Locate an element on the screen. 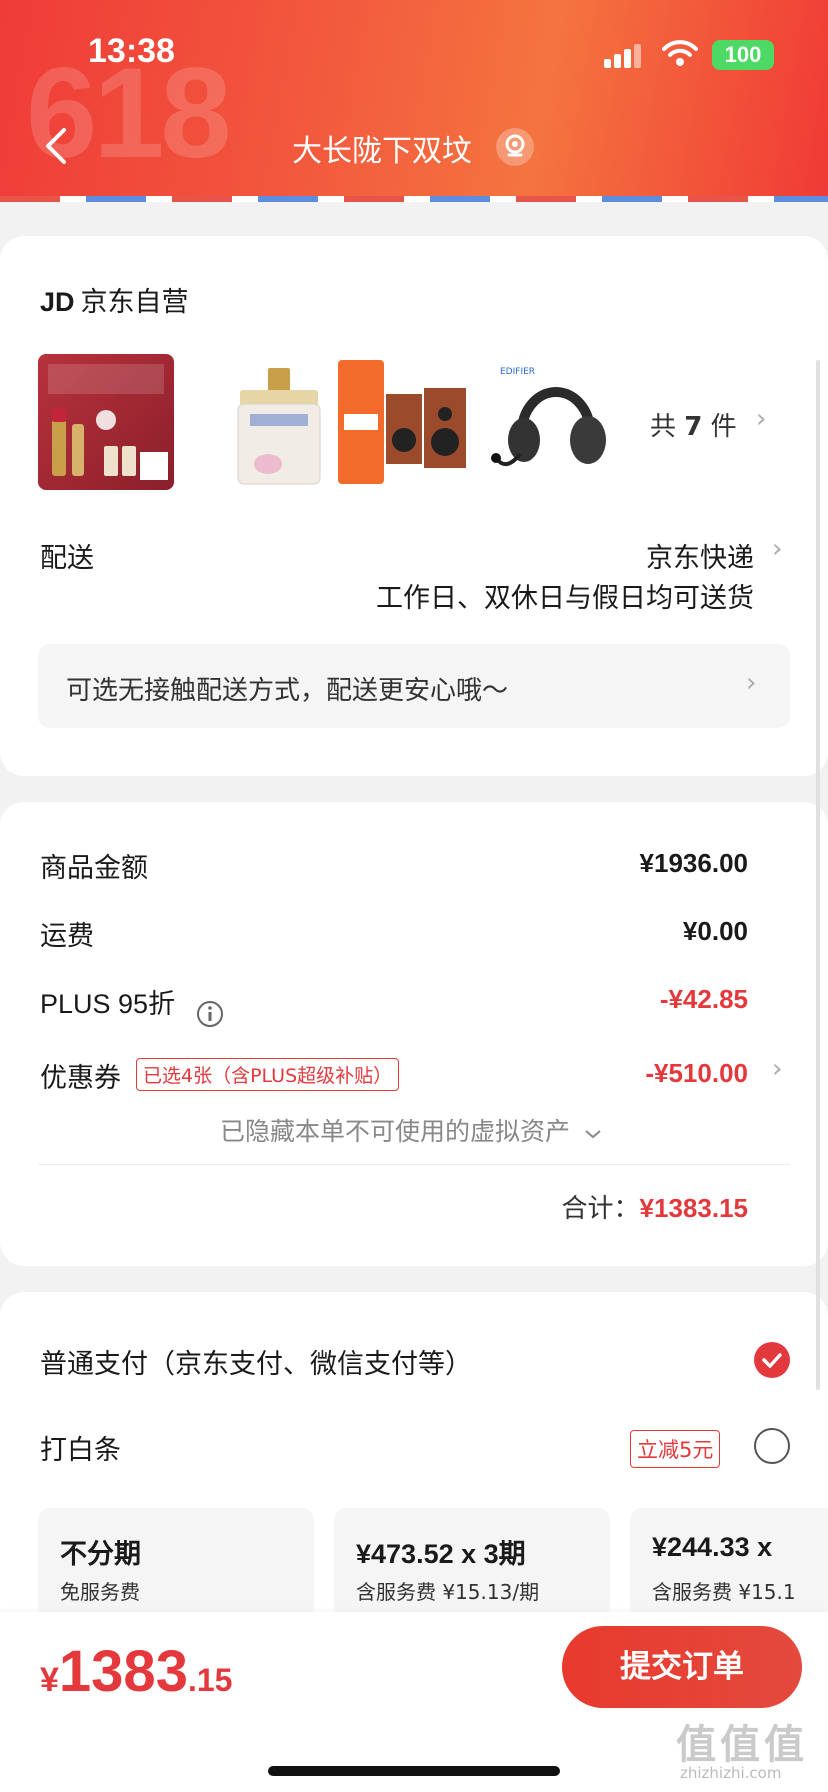 The image size is (828, 1792). installment-plan-1: 不分期 免服务费 is located at coordinates (176, 1563).